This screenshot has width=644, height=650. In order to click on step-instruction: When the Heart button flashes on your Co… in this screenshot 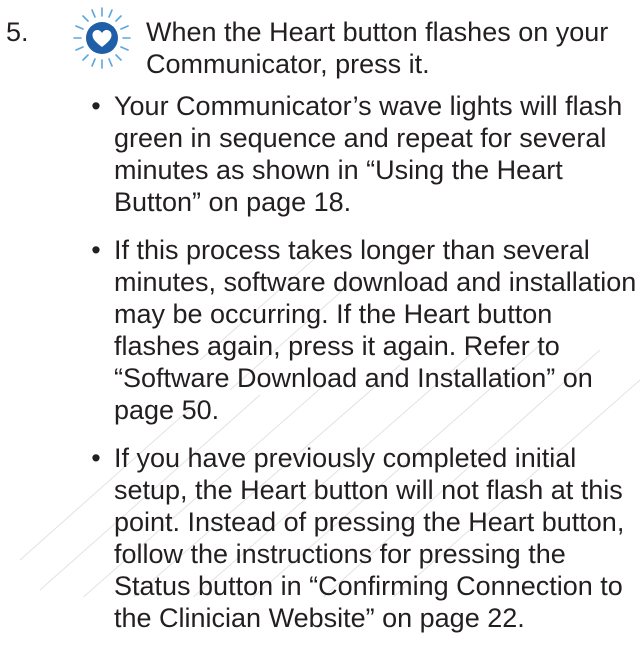, I will do `click(377, 48)`.